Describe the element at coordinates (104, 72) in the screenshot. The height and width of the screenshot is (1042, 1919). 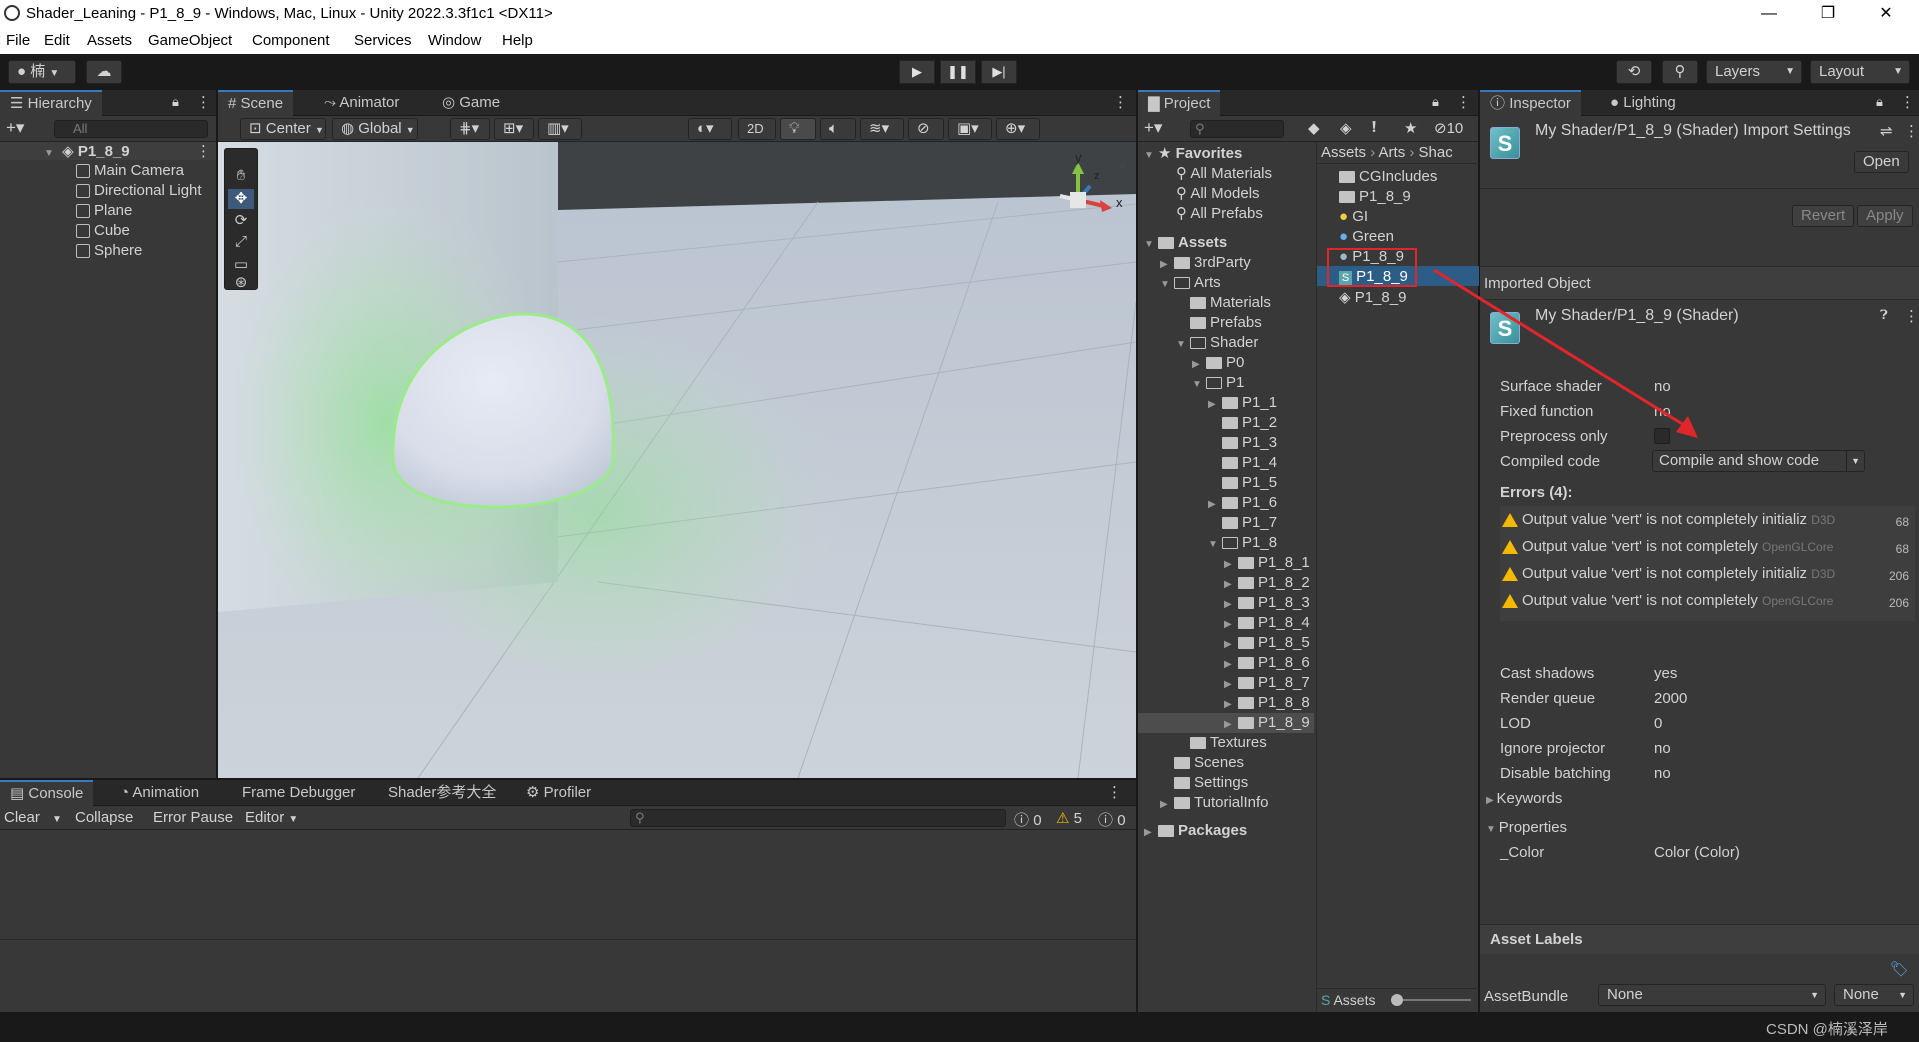
I see `cloud-button: ☁` at that location.